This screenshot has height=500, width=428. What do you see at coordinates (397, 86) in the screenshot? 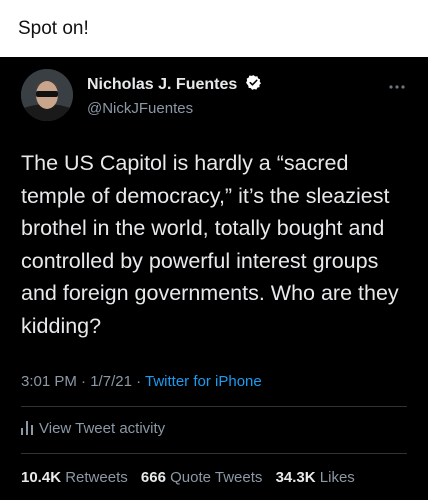
I see `more-options-icon` at bounding box center [397, 86].